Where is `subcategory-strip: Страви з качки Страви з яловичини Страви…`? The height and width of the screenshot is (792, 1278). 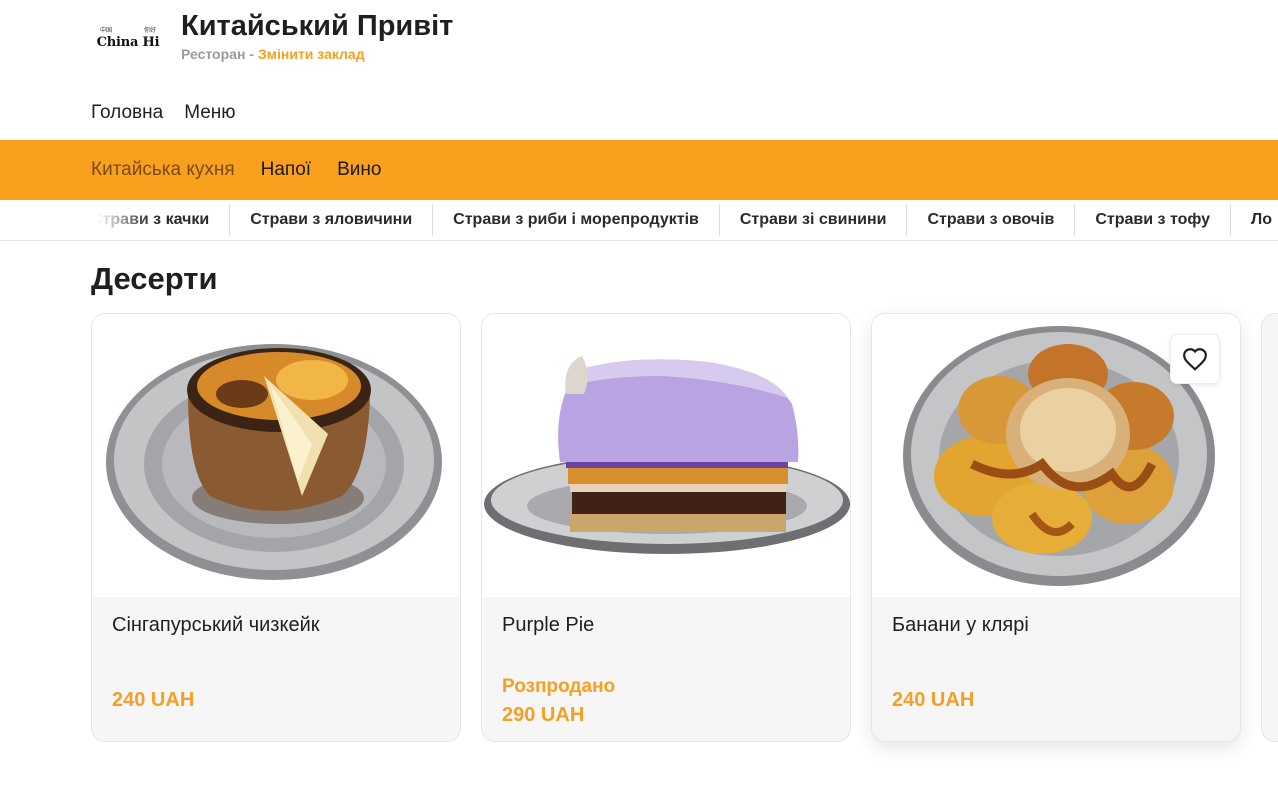
subcategory-strip: Страви з качки Страви з яловичини Страви… is located at coordinates (639, 220).